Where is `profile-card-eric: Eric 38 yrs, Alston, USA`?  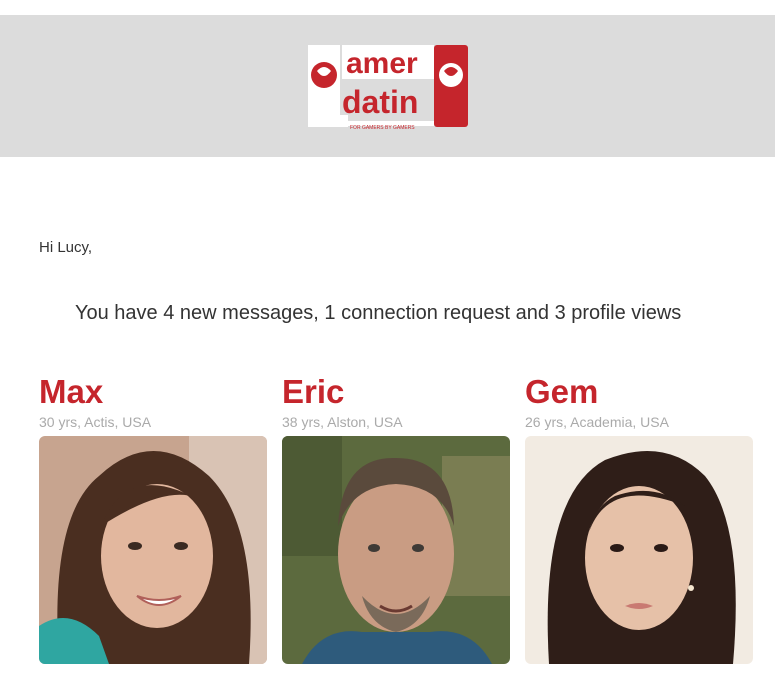 profile-card-eric: Eric 38 yrs, Alston, USA is located at coordinates (396, 519).